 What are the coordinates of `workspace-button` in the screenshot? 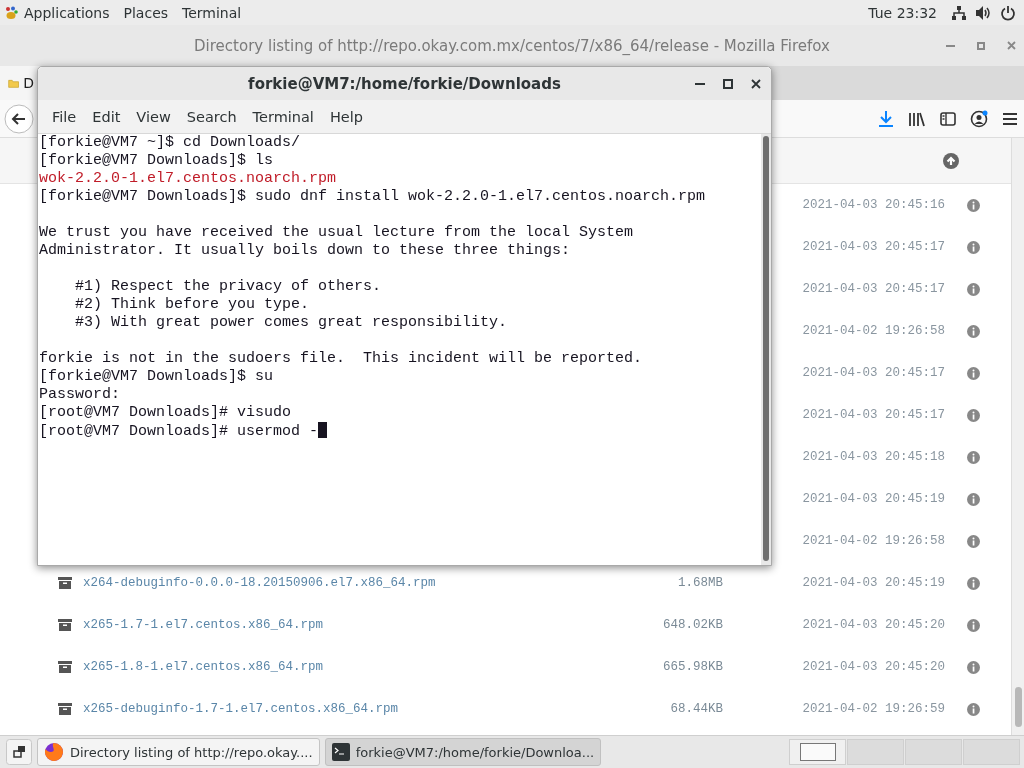 It's located at (817, 752).